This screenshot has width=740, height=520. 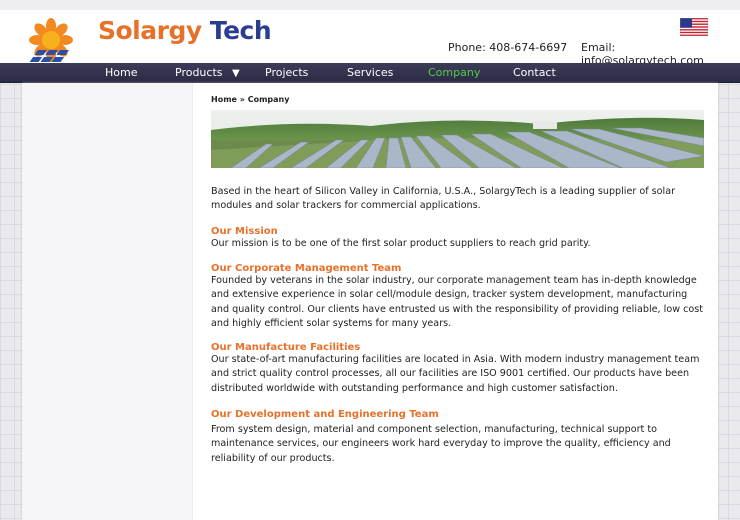 I want to click on nav-products: Products ▼, so click(x=207, y=72).